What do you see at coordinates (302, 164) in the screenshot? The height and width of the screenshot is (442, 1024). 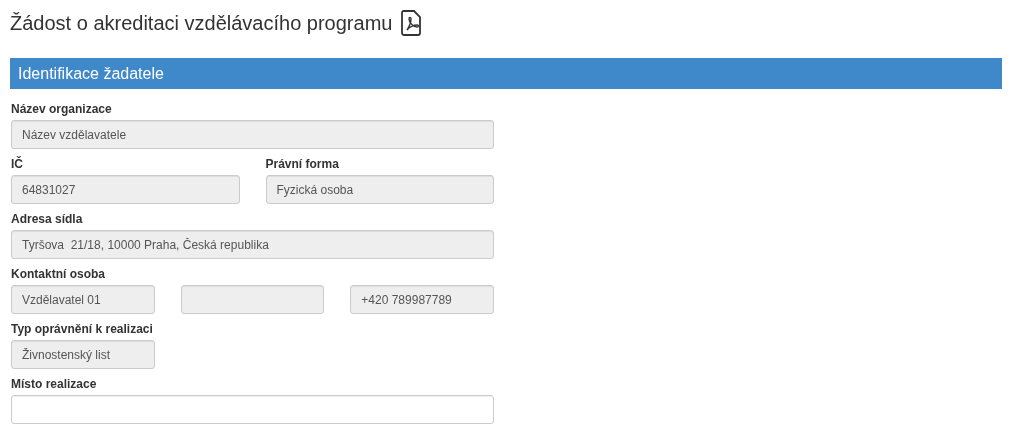 I see `field-label: Právní forma` at bounding box center [302, 164].